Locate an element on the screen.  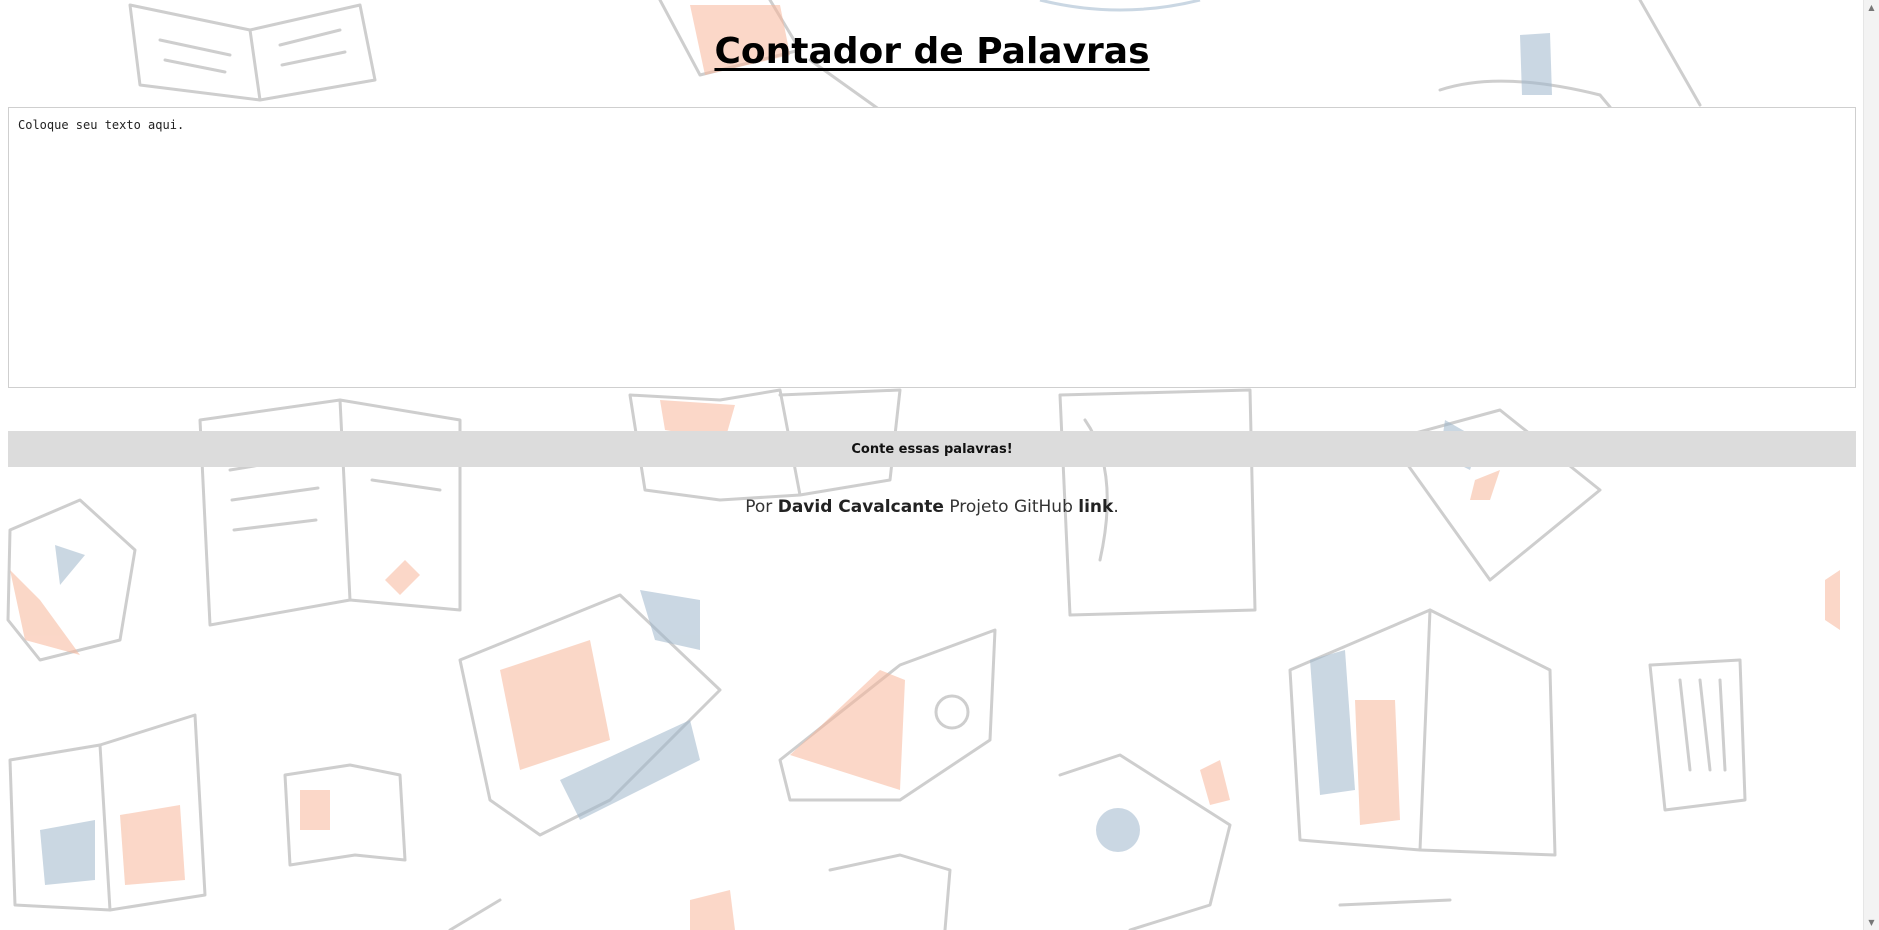
footer-middle: Projeto GitHub is located at coordinates (1011, 507).